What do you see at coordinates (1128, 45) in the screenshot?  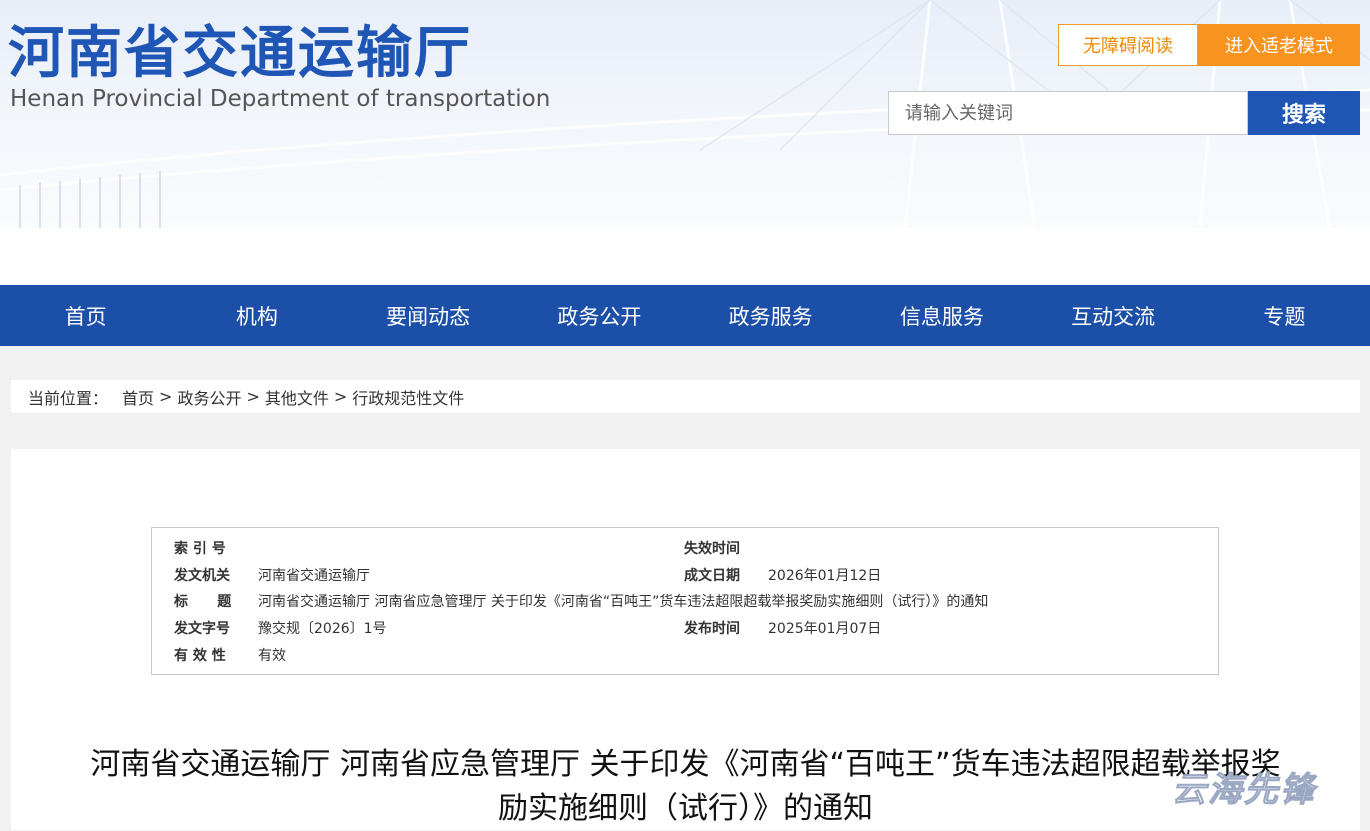 I see `accessible-reading-button: 无障碍阅读` at bounding box center [1128, 45].